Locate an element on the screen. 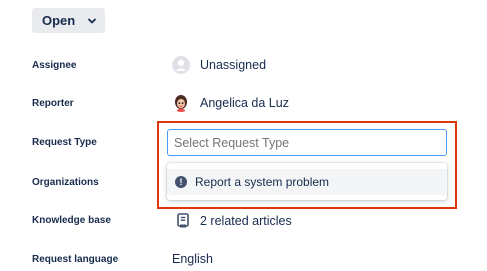  book-icon is located at coordinates (183, 220).